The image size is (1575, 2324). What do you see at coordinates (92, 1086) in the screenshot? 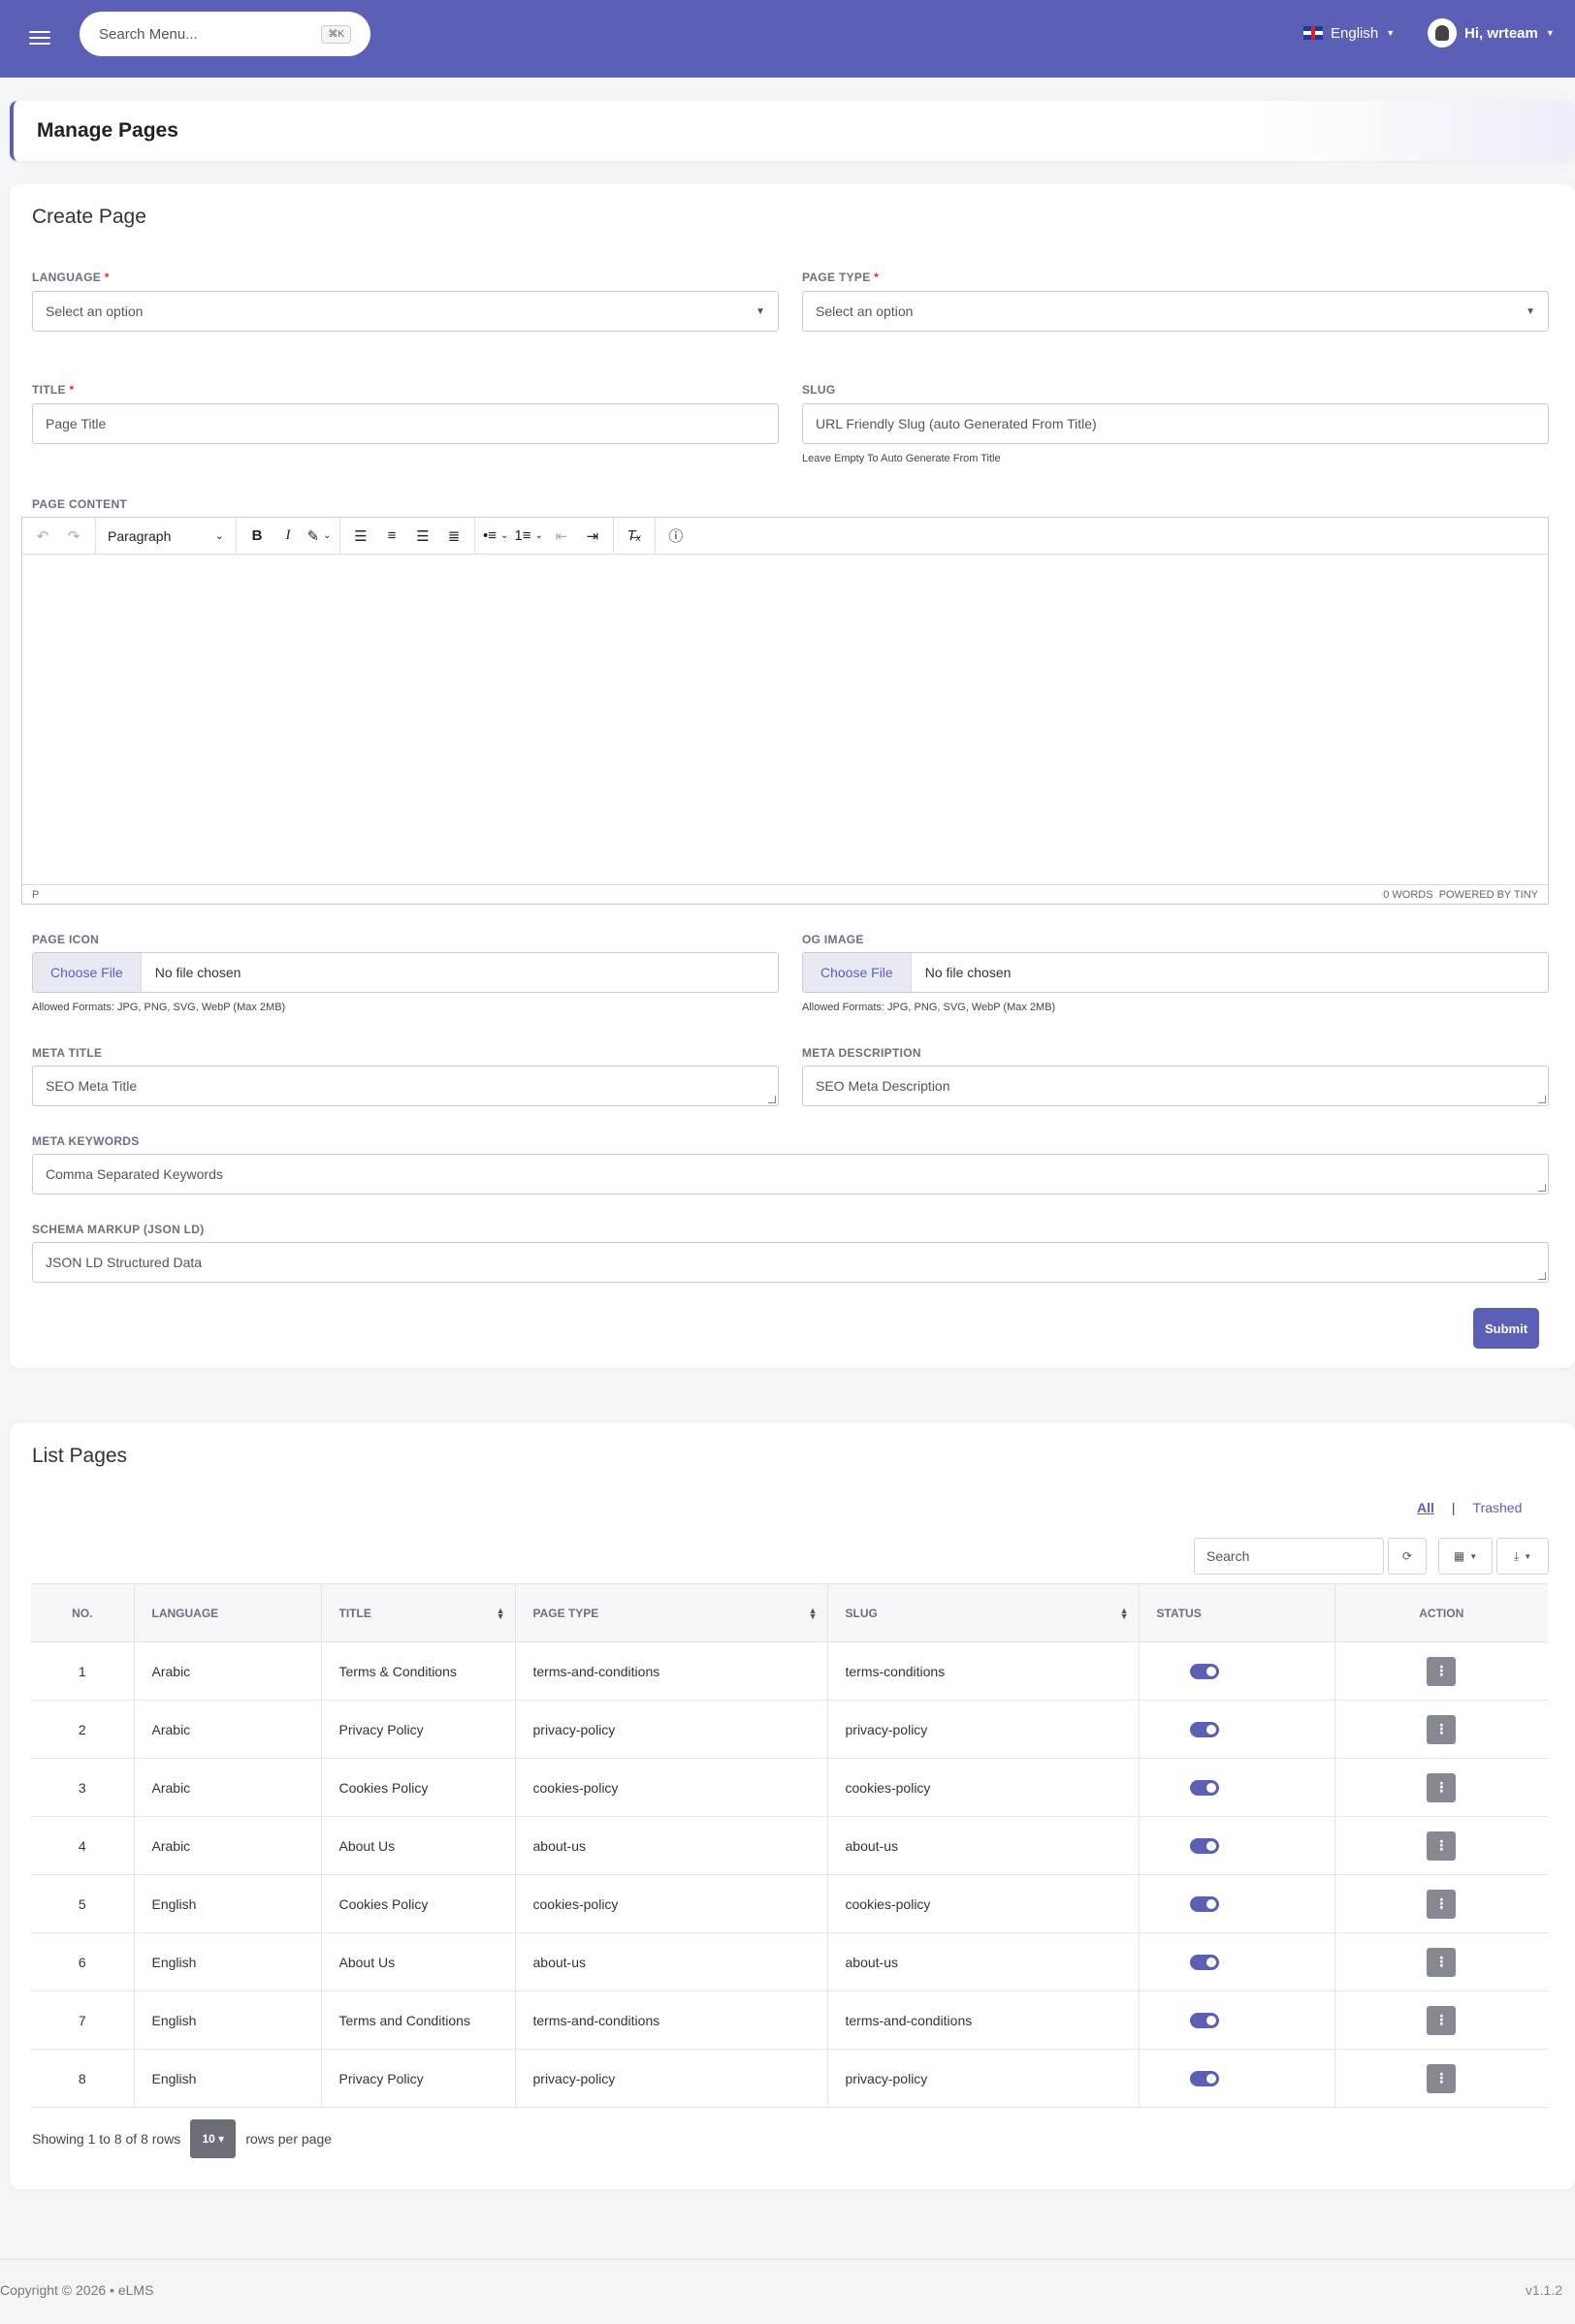
I see `meta-title-placeholder: SEO Meta Title` at bounding box center [92, 1086].